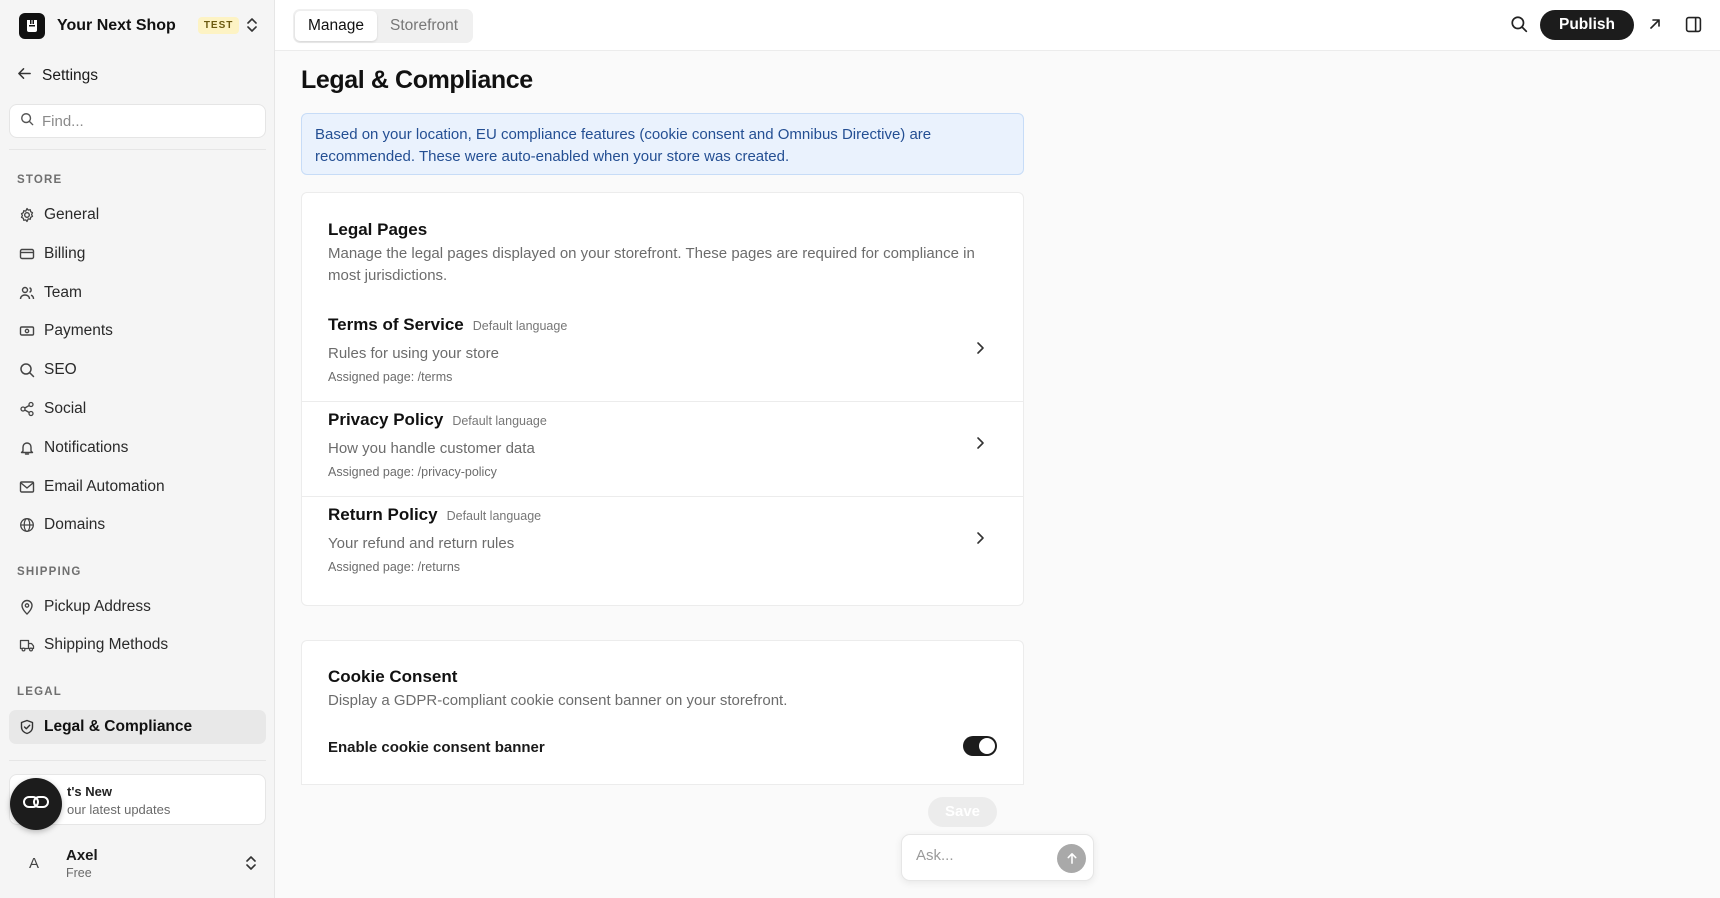 The height and width of the screenshot is (898, 1720). What do you see at coordinates (49, 572) in the screenshot?
I see `section-label-shipping: SHIPPING` at bounding box center [49, 572].